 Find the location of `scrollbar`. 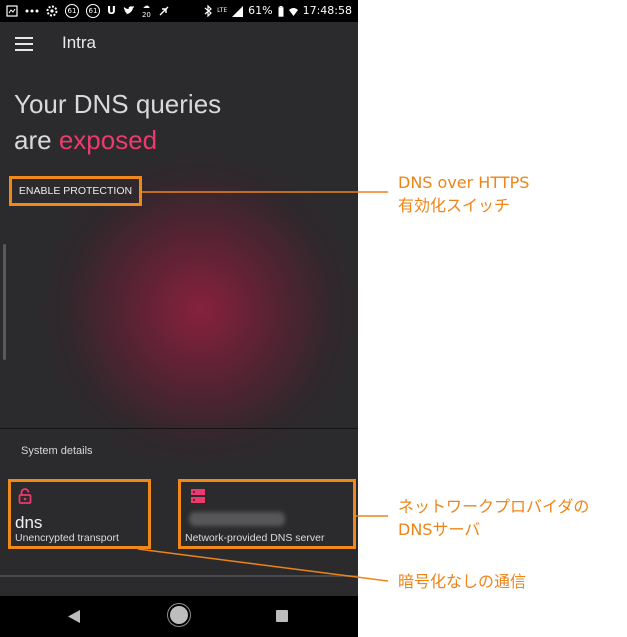

scrollbar is located at coordinates (4, 302).